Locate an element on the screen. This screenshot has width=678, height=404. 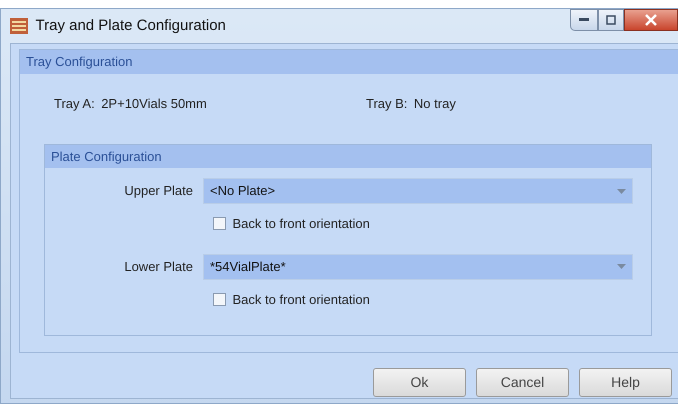
field-value: 2P+10Vials 50mm is located at coordinates (154, 103).